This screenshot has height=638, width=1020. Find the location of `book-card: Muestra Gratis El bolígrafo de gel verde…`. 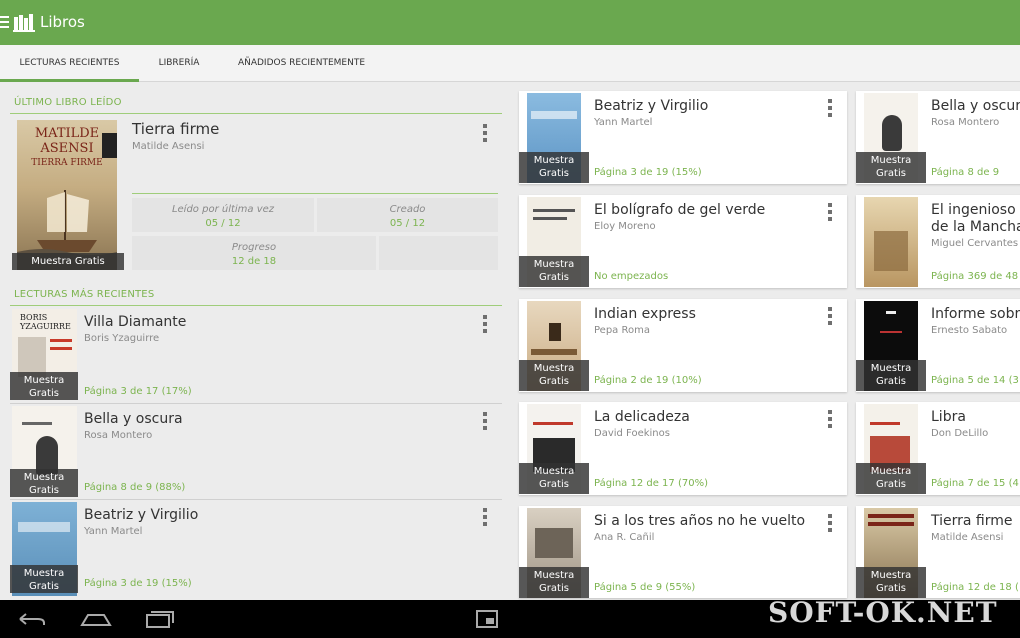

book-card: Muestra Gratis El bolígrafo de gel verde… is located at coordinates (683, 241).